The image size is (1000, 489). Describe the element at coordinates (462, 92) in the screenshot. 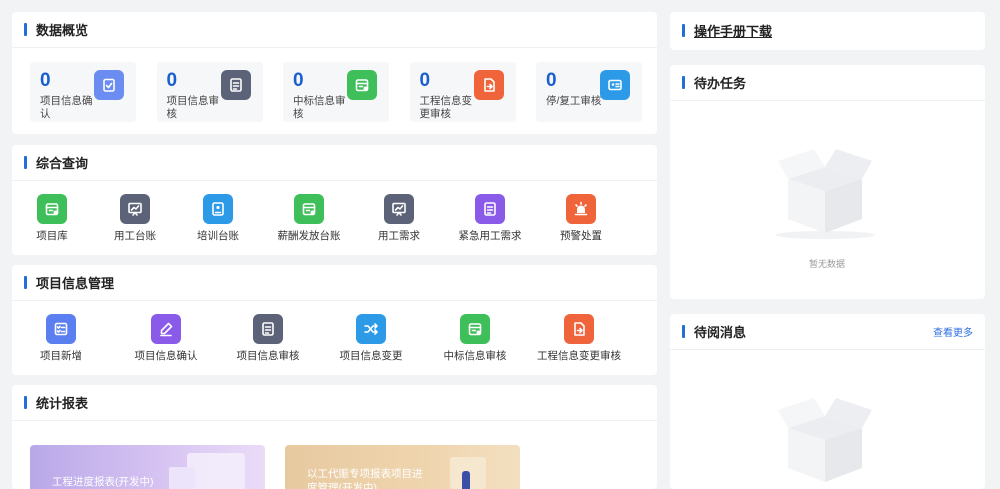

I see `stat-tile: 0 工程信息变更审核` at that location.